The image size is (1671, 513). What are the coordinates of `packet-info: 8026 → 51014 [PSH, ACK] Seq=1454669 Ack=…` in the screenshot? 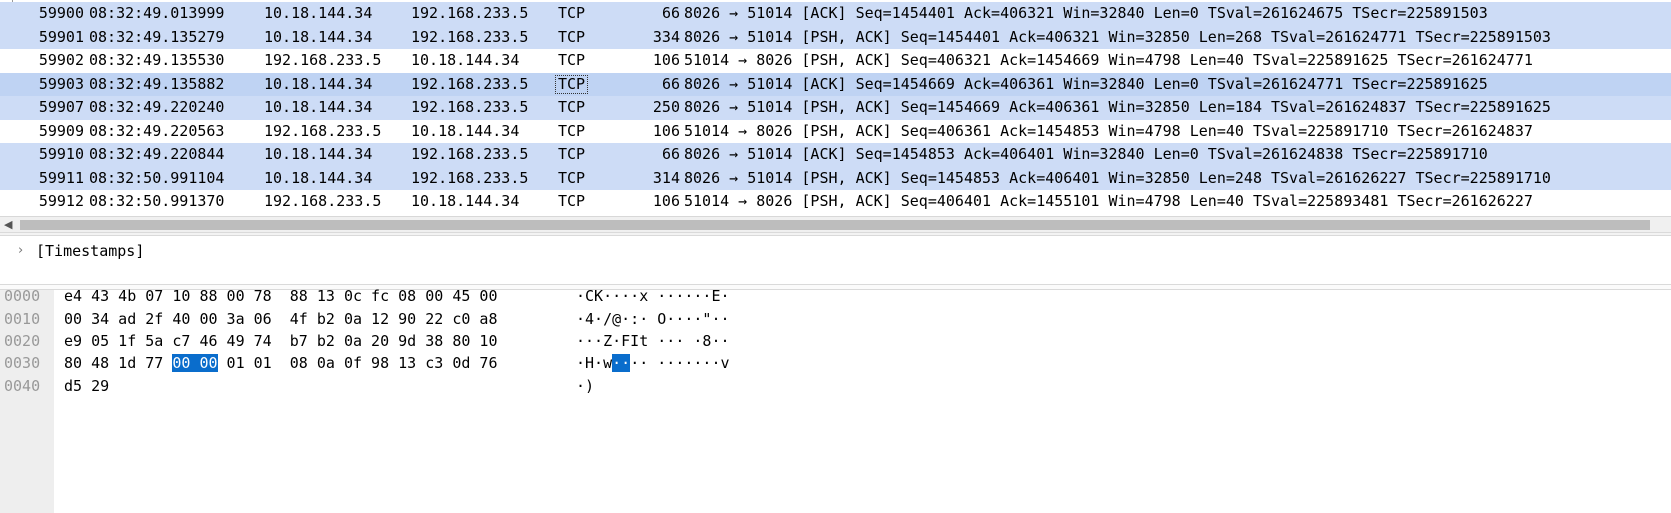 It's located at (1117, 107).